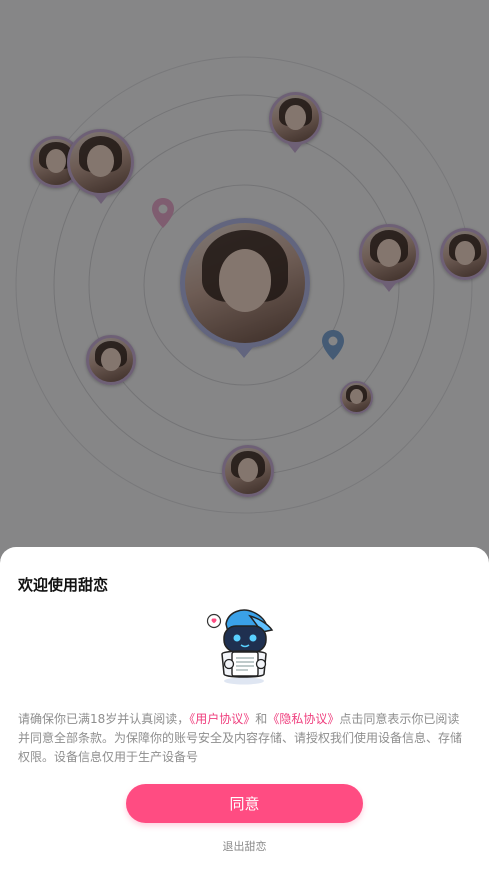  Describe the element at coordinates (303, 719) in the screenshot. I see `privacy-policy-link: 《隐私协议》` at that location.